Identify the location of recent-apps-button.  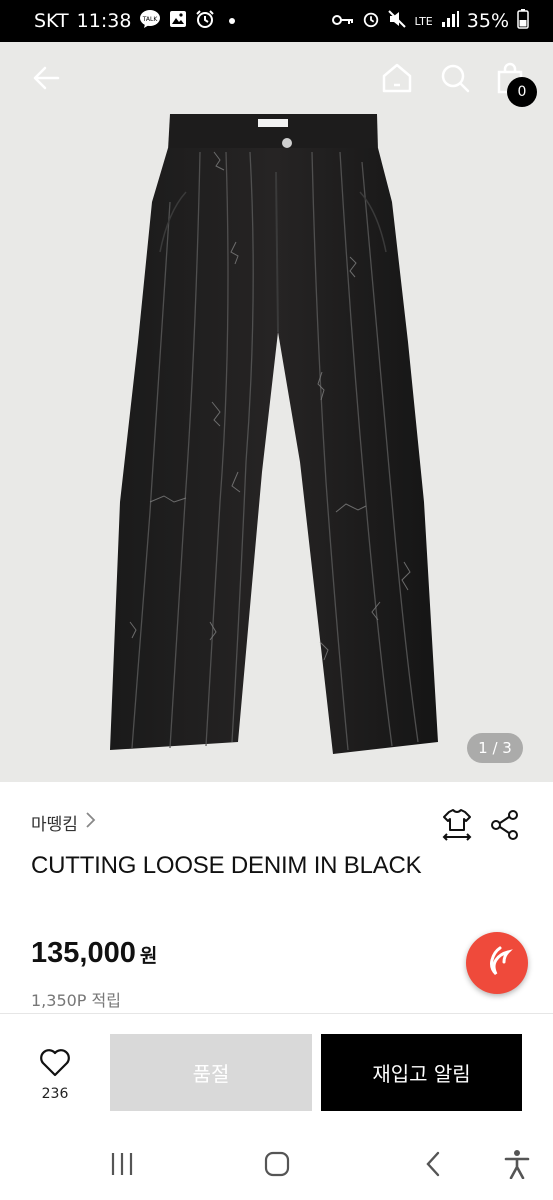
(122, 1166).